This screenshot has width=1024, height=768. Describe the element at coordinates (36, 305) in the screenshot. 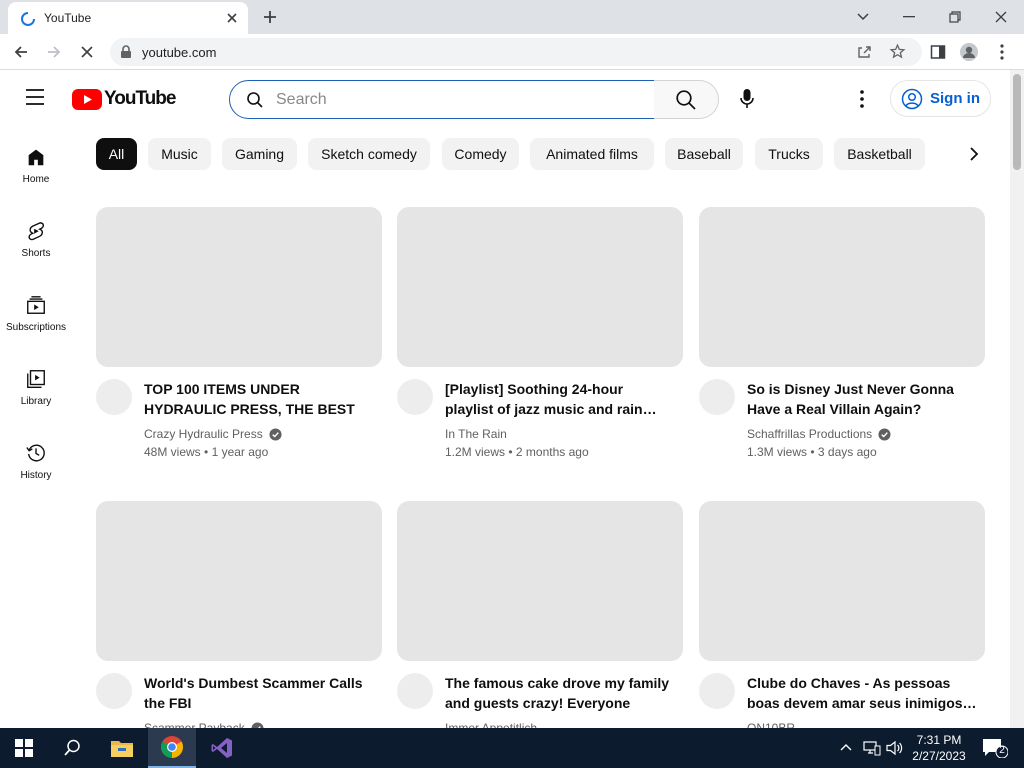

I see `subscriptions-icon` at that location.